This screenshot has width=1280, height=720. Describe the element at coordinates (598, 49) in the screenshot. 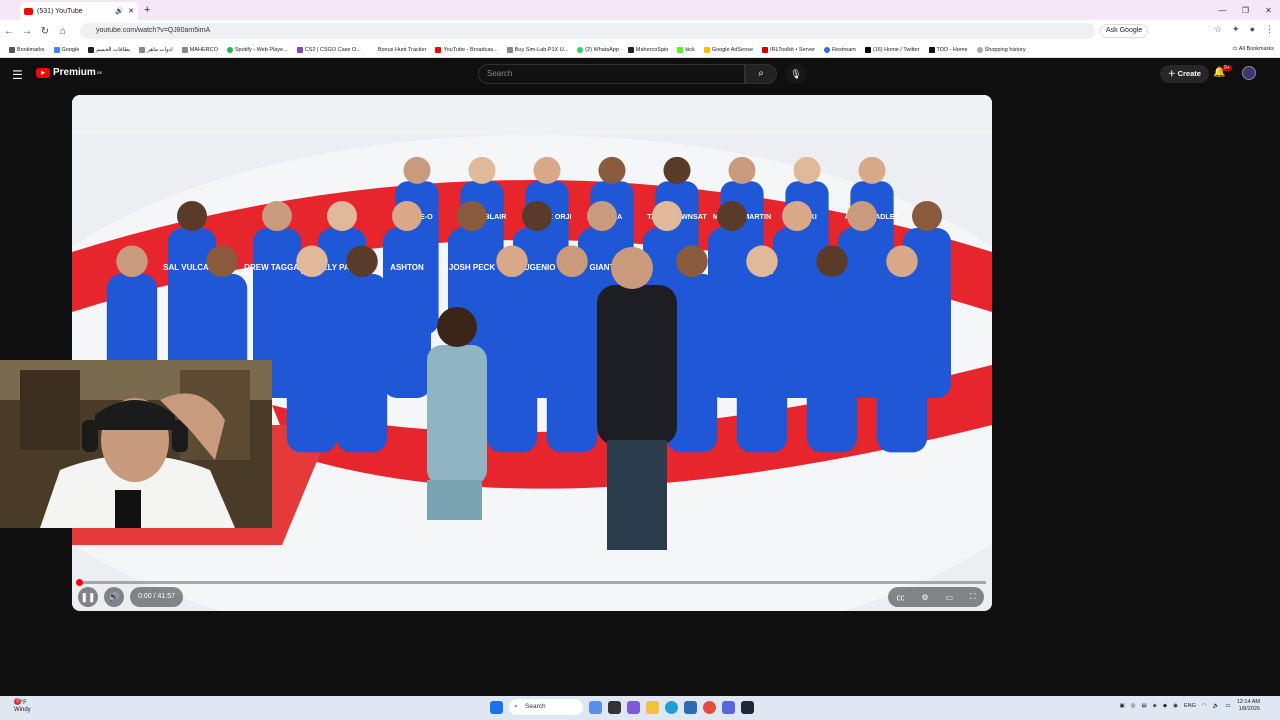

I see `bookmark-item: (2) WhatsApp` at that location.